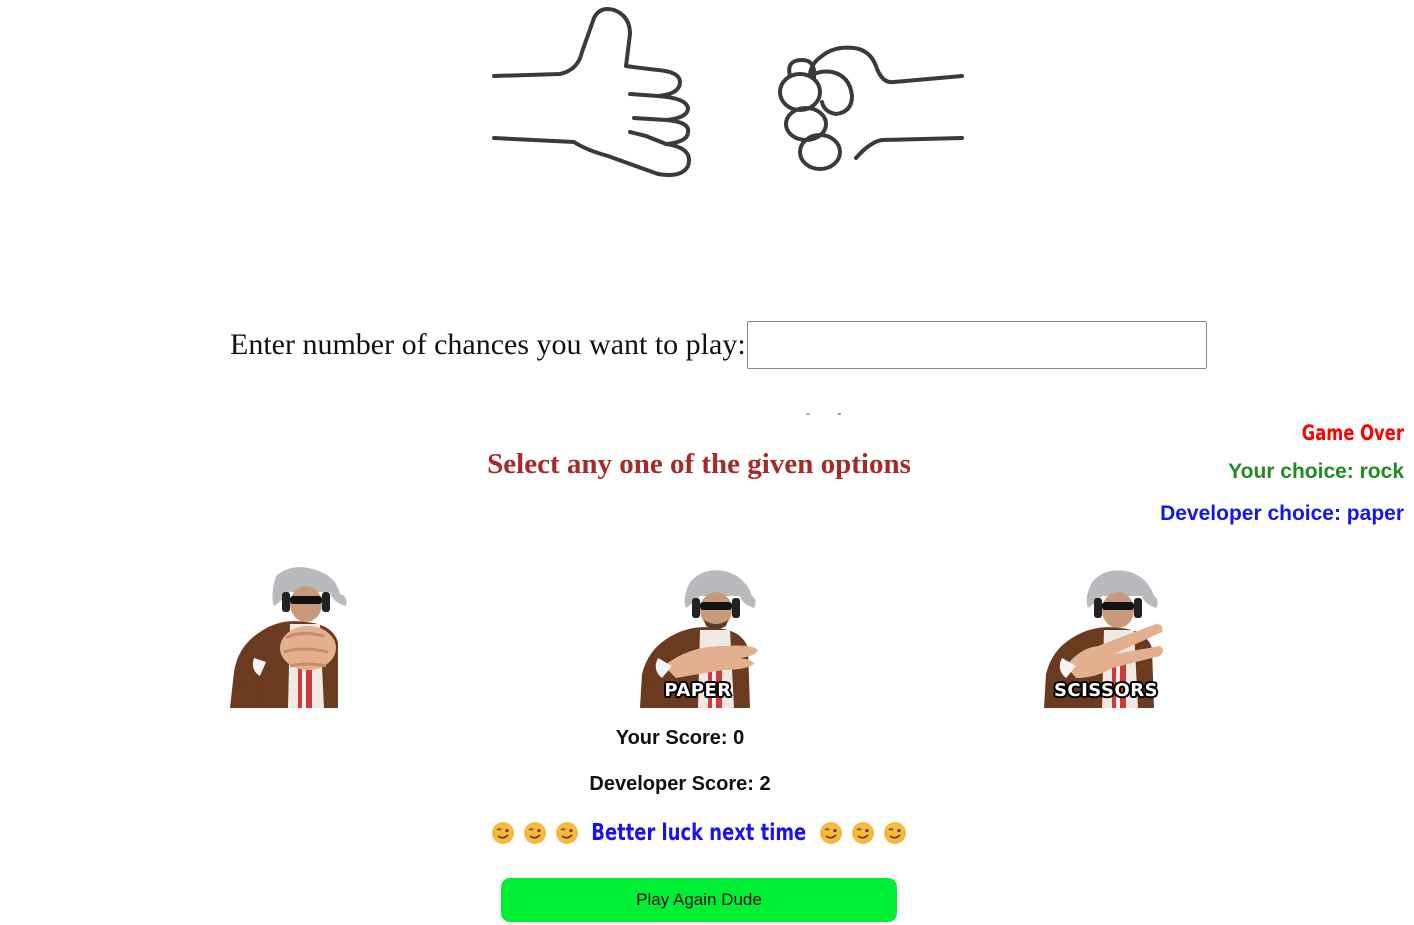 The height and width of the screenshot is (925, 1414). What do you see at coordinates (730, 94) in the screenshot?
I see `rock-paper-hands-logo` at bounding box center [730, 94].